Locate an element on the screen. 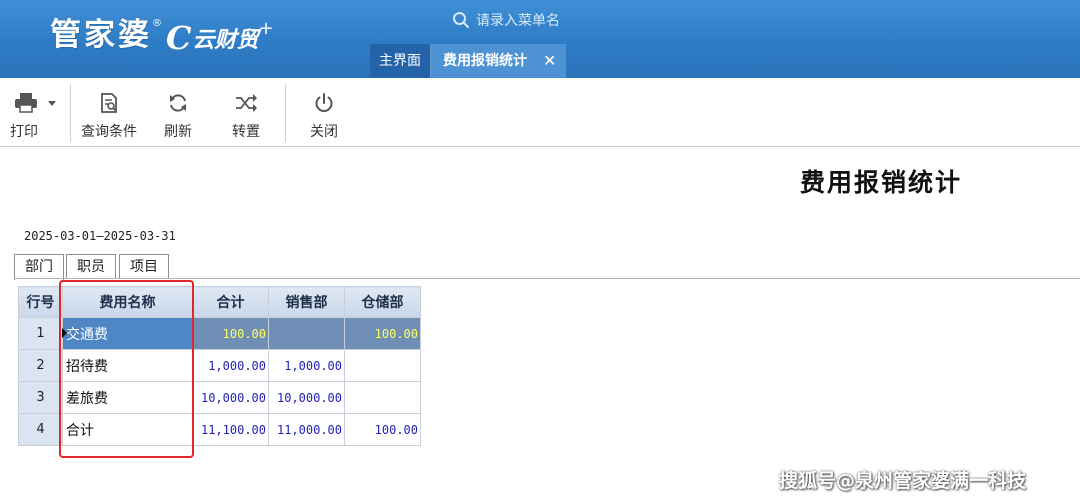 Image resolution: width=1080 pixels, height=503 pixels. column-header-row-number: 行号 is located at coordinates (40, 302).